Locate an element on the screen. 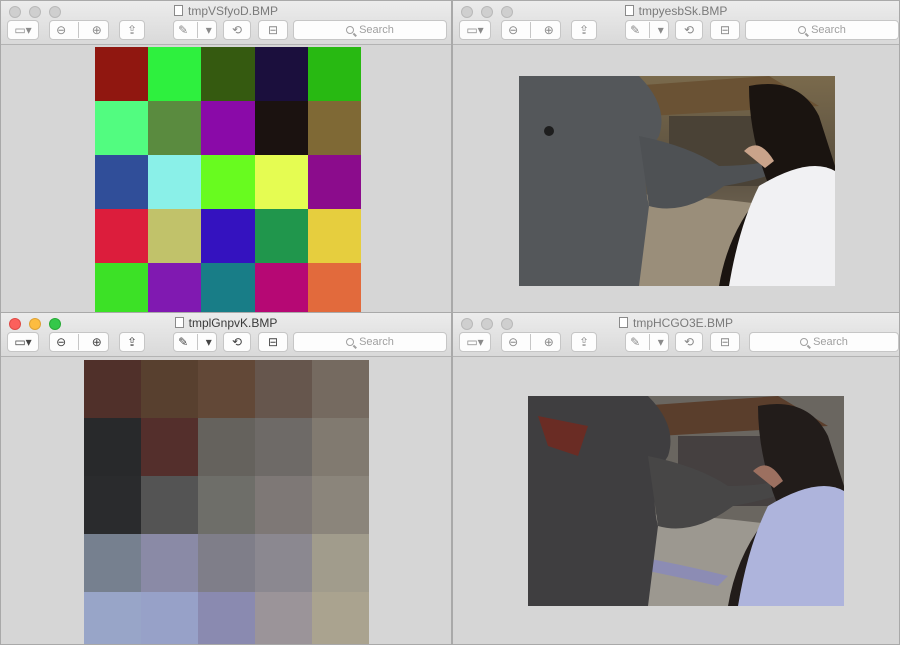  titlebar: tmpVSfyoD.BMP ▭▾ ⊖ ⊕ ⇪ ✎ ▾ ⟲ ⊟ Search is located at coordinates (226, 23).